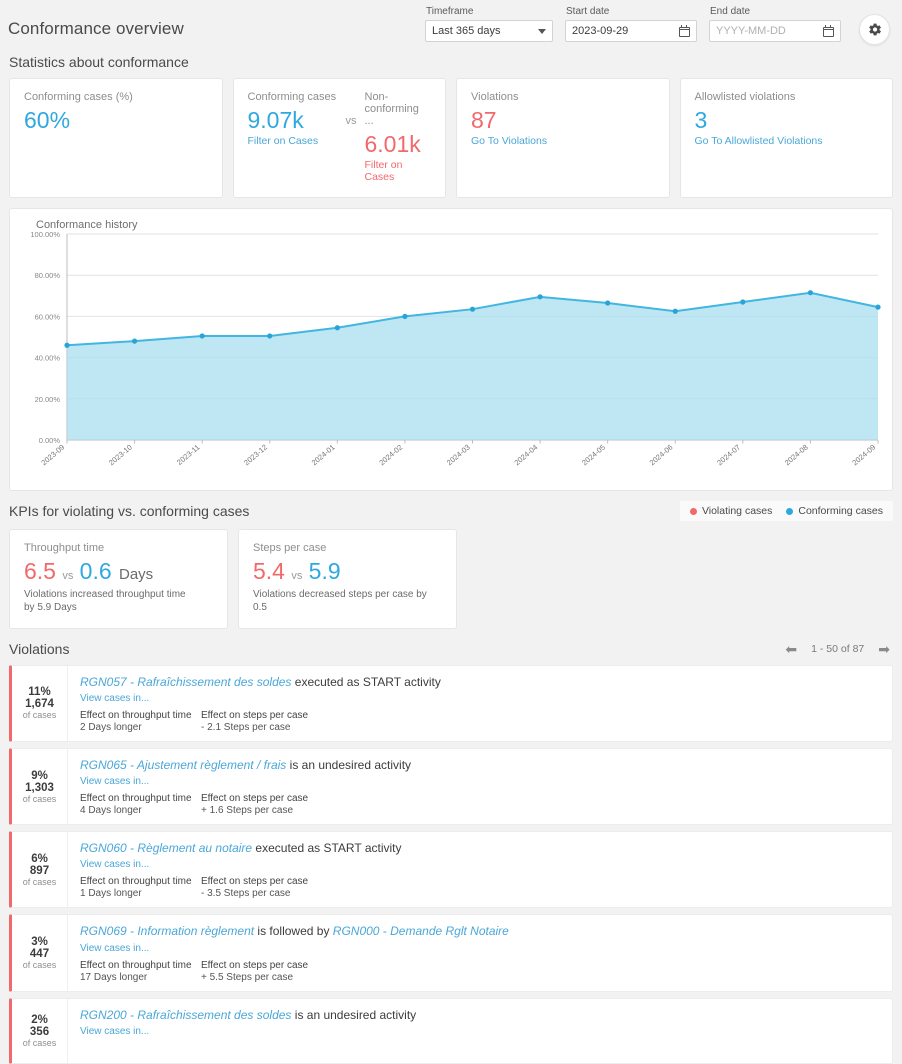 Image resolution: width=902 pixels, height=1064 pixels. I want to click on effect-steps-header: Effect on steps per case, so click(255, 965).